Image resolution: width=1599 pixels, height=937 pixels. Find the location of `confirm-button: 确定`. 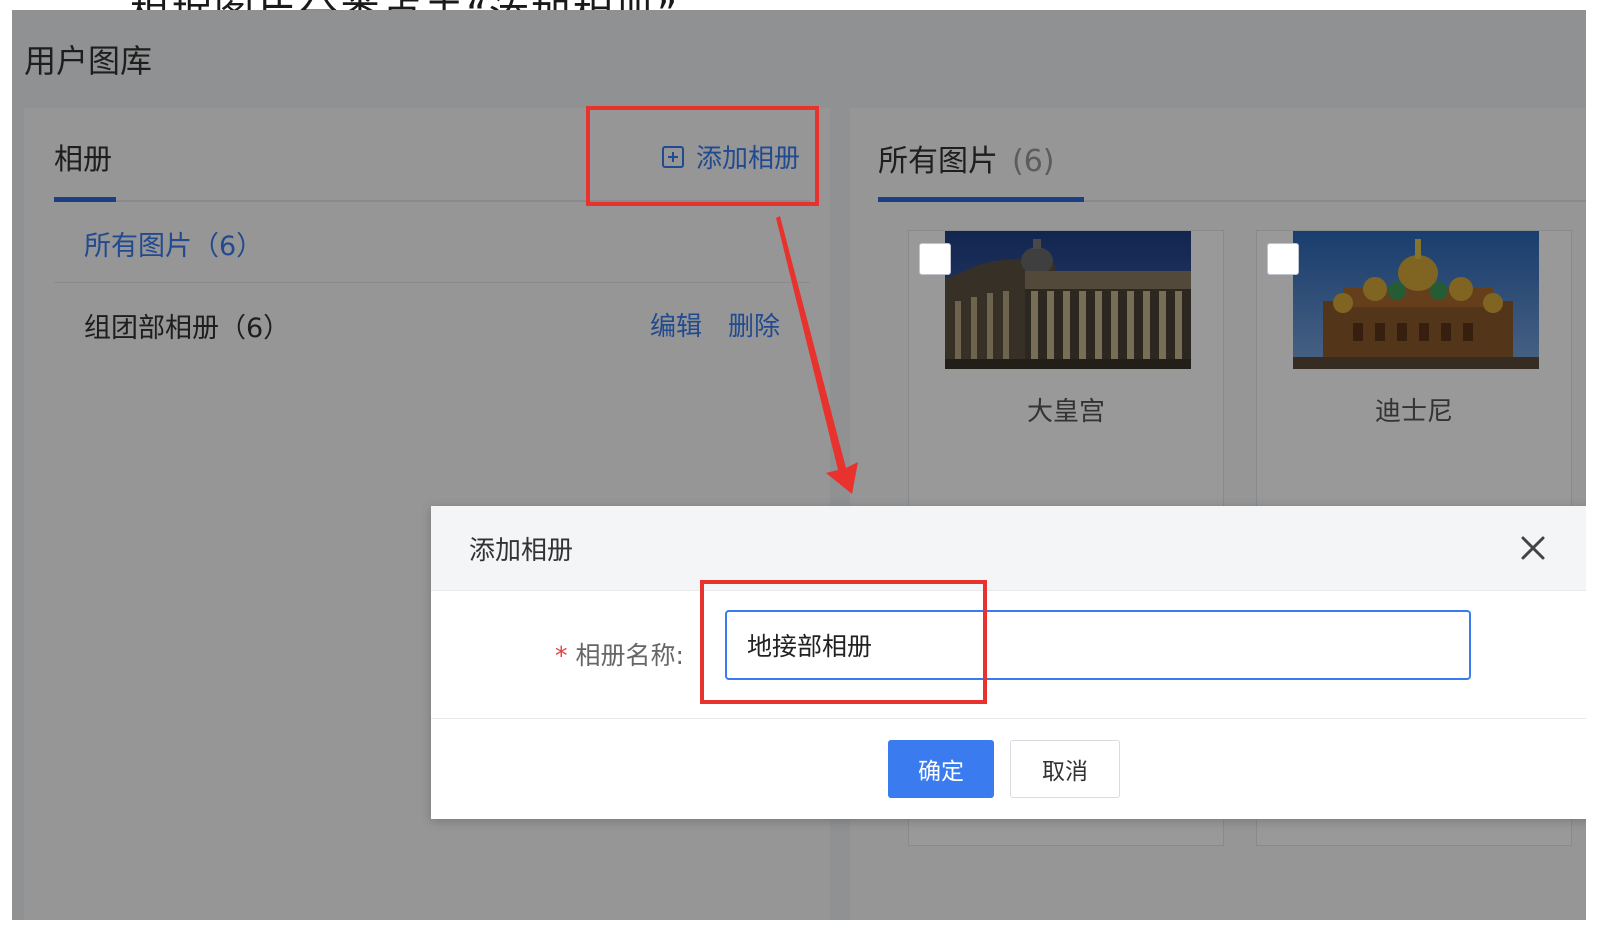

confirm-button: 确定 is located at coordinates (941, 769).